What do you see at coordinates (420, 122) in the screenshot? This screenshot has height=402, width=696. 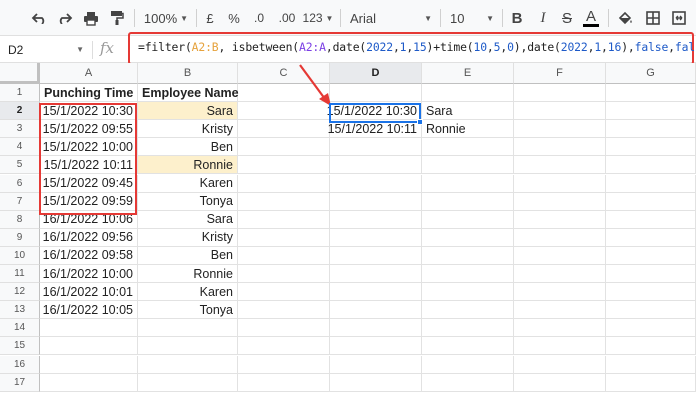 I see `fill-handle` at bounding box center [420, 122].